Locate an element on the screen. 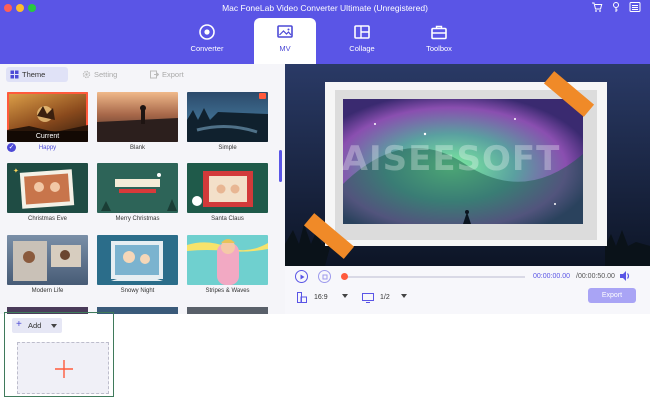 This screenshot has width=650, height=408. timeline-handle is located at coordinates (344, 276).